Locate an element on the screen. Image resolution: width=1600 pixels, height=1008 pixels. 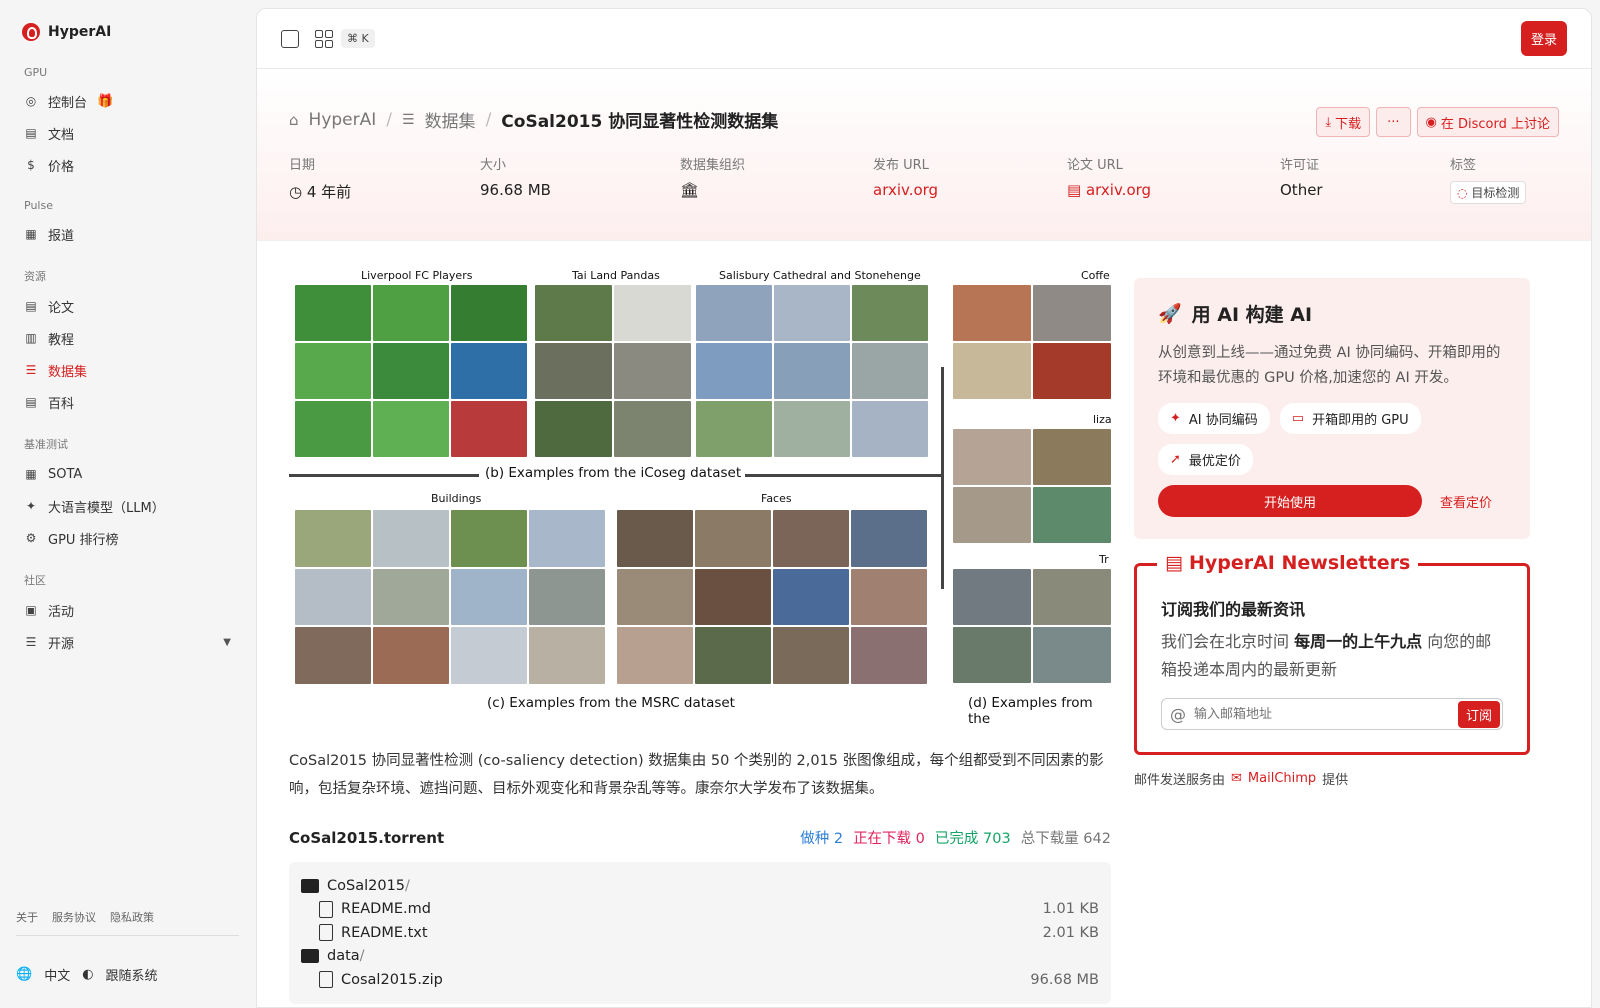
wiki-icon: ▤ is located at coordinates (31, 402).